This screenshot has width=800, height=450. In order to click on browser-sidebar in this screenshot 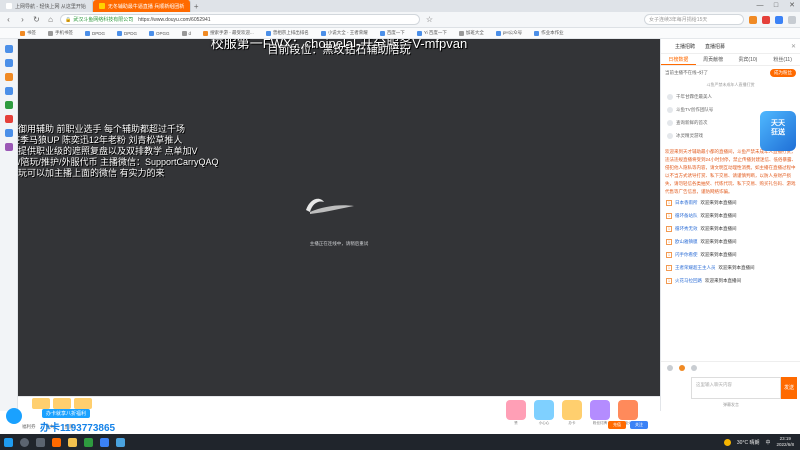, I will do `click(9, 225)`.